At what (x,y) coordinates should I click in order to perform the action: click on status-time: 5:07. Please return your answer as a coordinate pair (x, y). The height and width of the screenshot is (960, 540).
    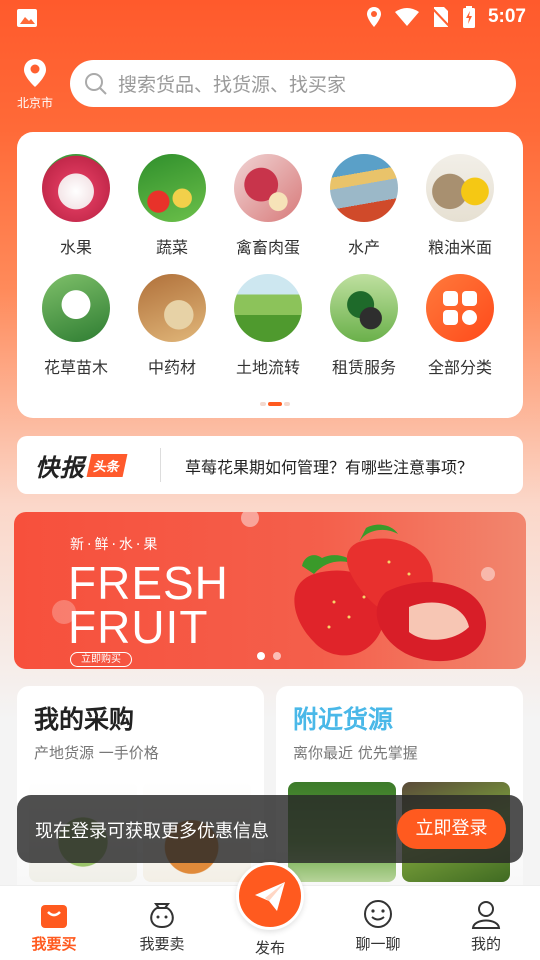
    Looking at the image, I should click on (506, 16).